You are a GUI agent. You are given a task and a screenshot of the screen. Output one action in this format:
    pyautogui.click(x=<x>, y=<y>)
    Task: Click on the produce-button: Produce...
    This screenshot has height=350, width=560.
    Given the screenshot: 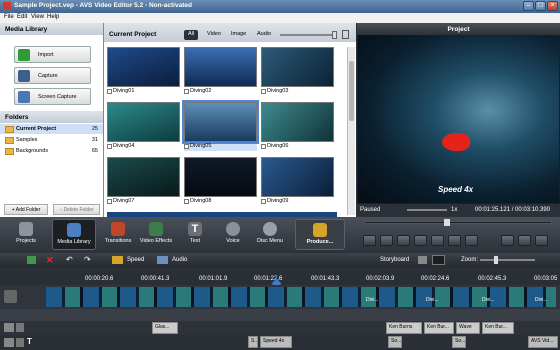 What is the action you would take?
    pyautogui.click(x=320, y=234)
    